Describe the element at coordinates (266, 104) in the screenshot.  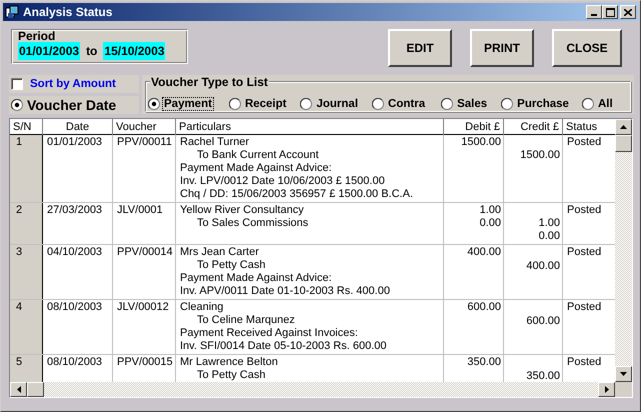
I see `radio-label: Receipt` at that location.